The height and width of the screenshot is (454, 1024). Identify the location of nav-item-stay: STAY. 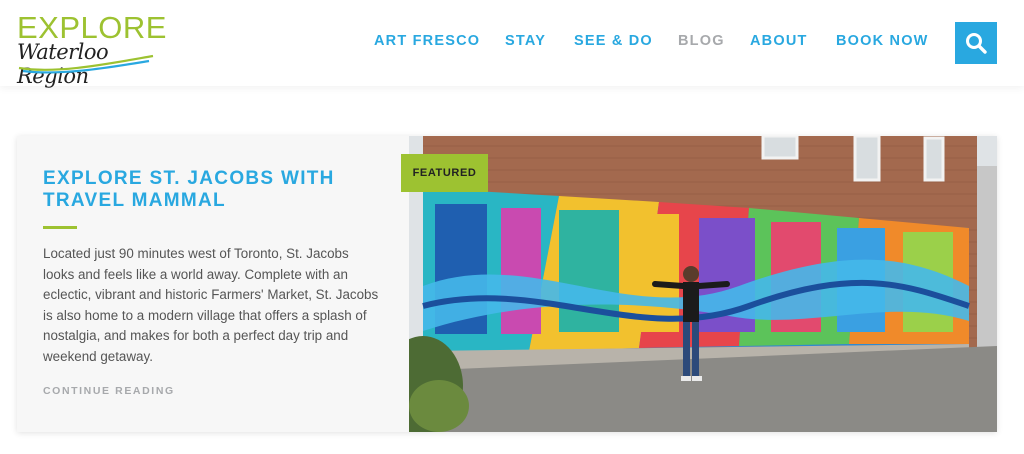
(525, 41).